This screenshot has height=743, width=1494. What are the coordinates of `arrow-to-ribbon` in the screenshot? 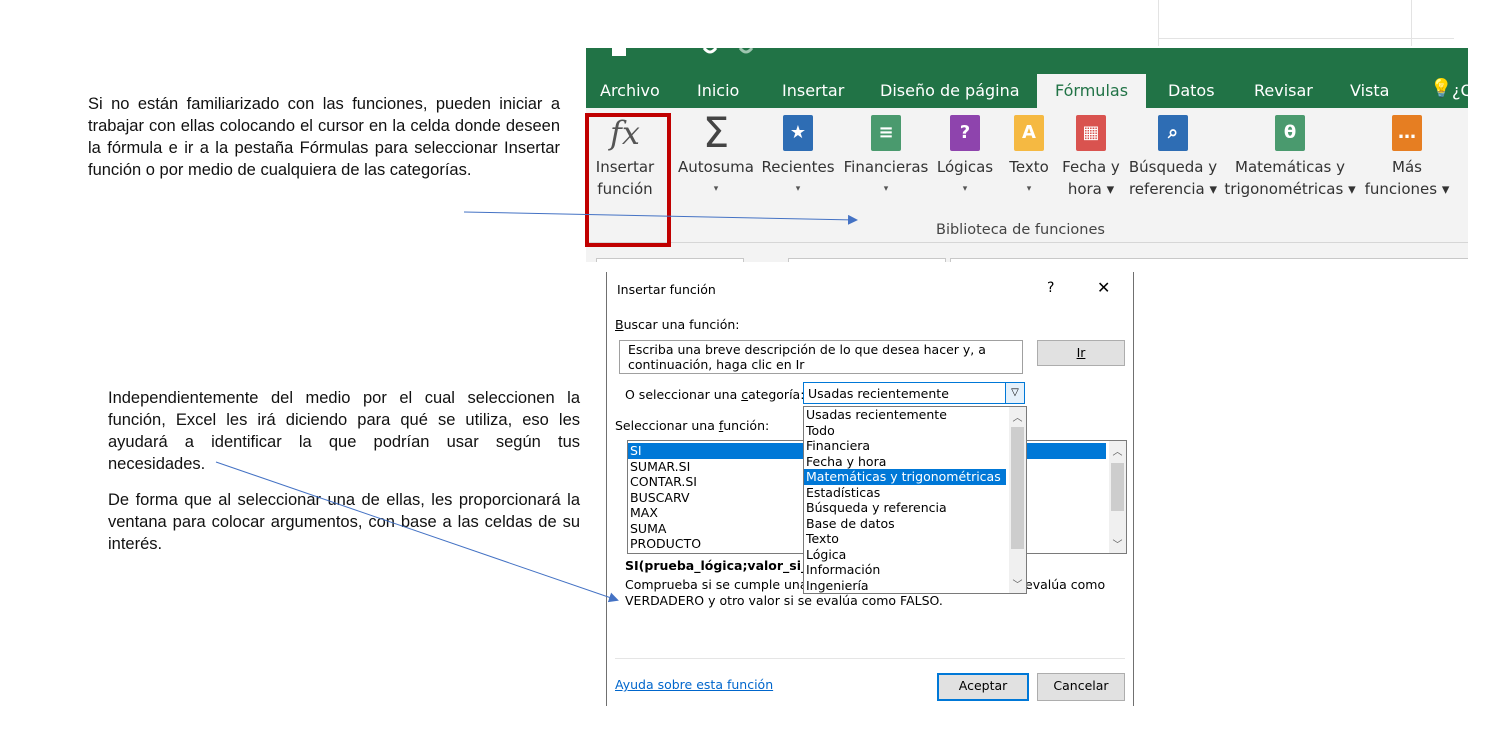 It's located at (660, 218).